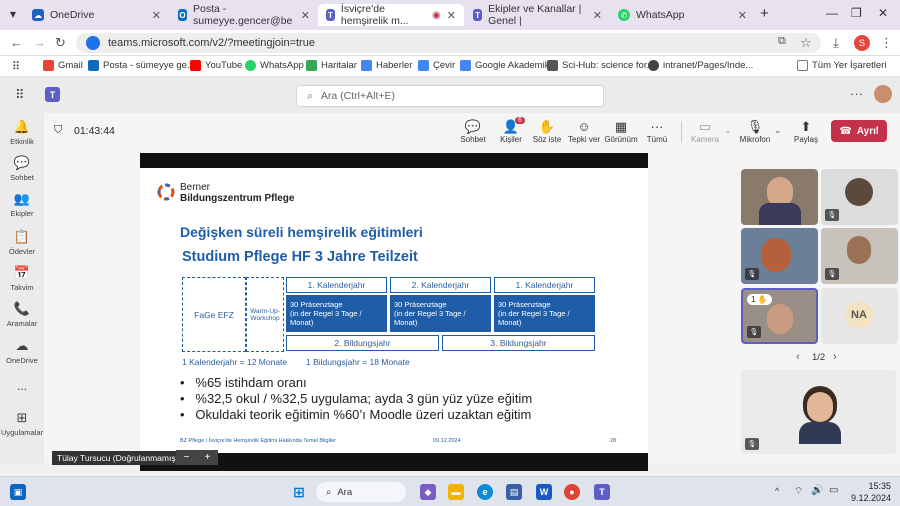 The height and width of the screenshot is (506, 900). What do you see at coordinates (16, 66) in the screenshot?
I see `apps-grid-icon: ⠿` at bounding box center [16, 66].